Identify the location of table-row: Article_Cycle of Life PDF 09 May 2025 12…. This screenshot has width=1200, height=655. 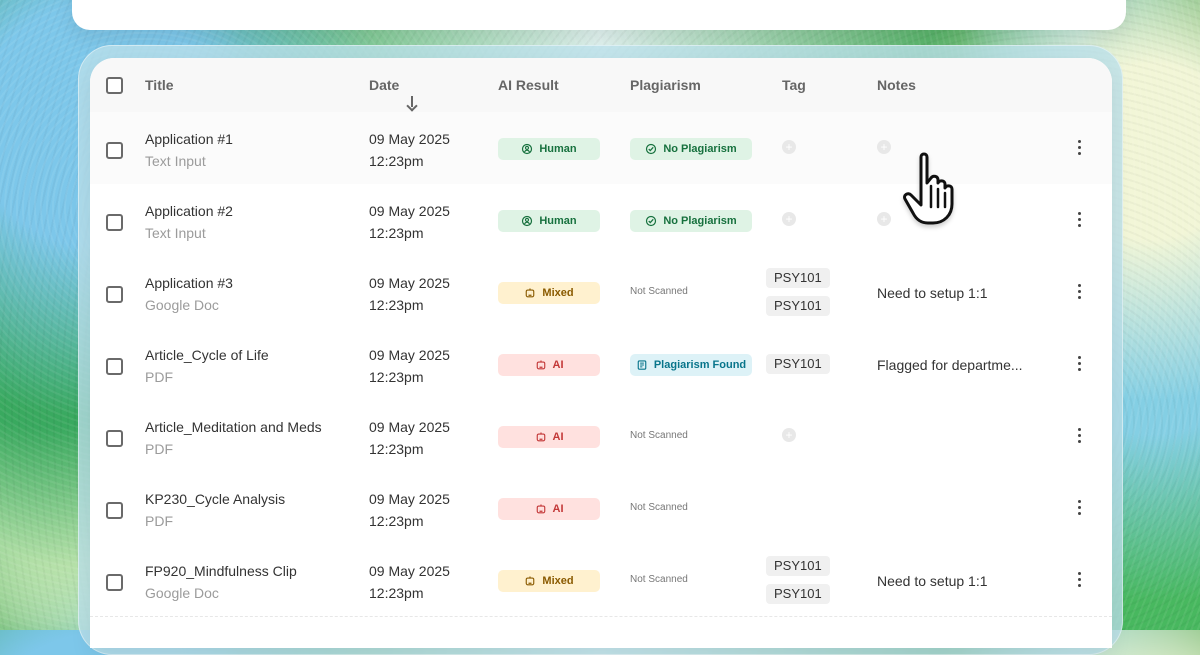
(601, 364).